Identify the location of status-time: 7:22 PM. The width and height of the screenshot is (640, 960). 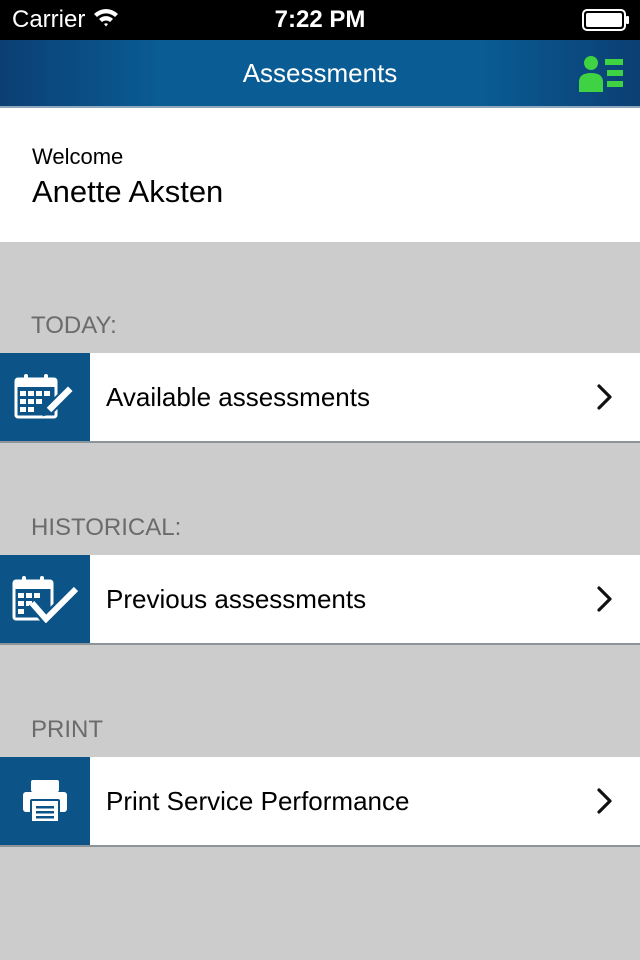
(320, 19).